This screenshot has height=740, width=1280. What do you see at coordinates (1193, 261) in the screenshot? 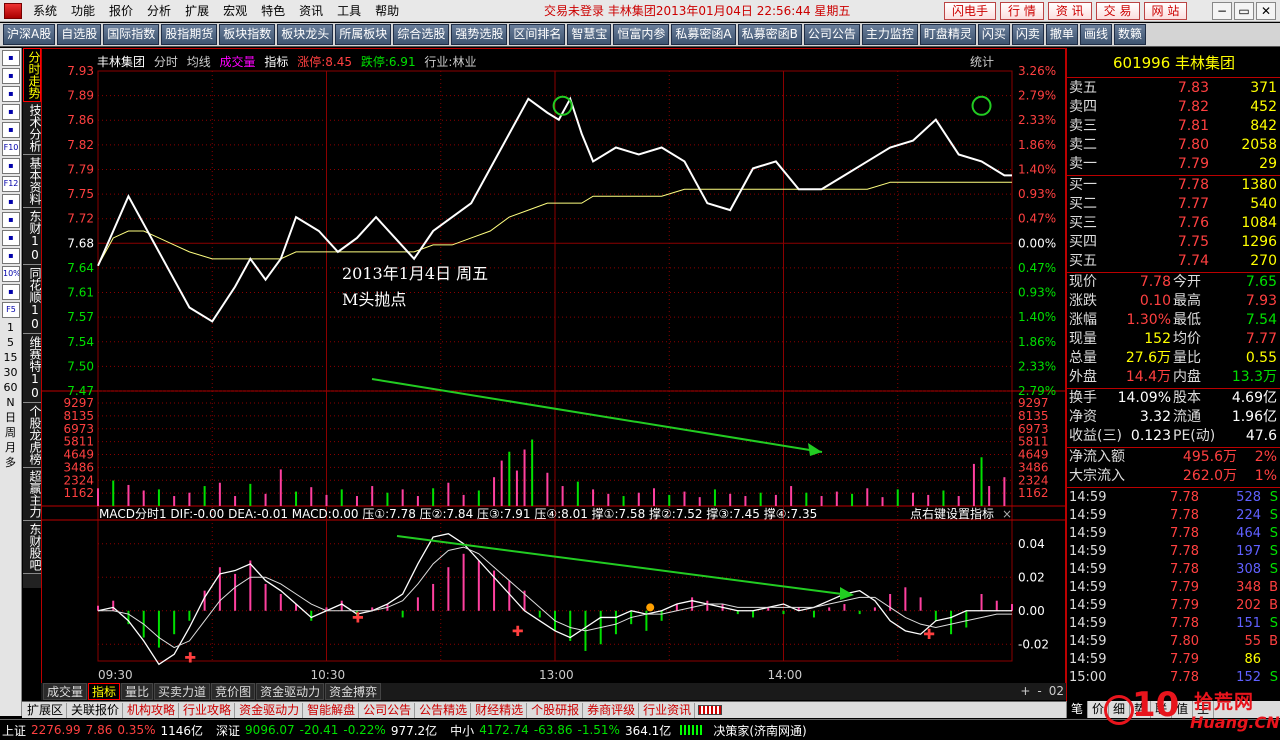
I see `bid-price: 7.74` at bounding box center [1193, 261].